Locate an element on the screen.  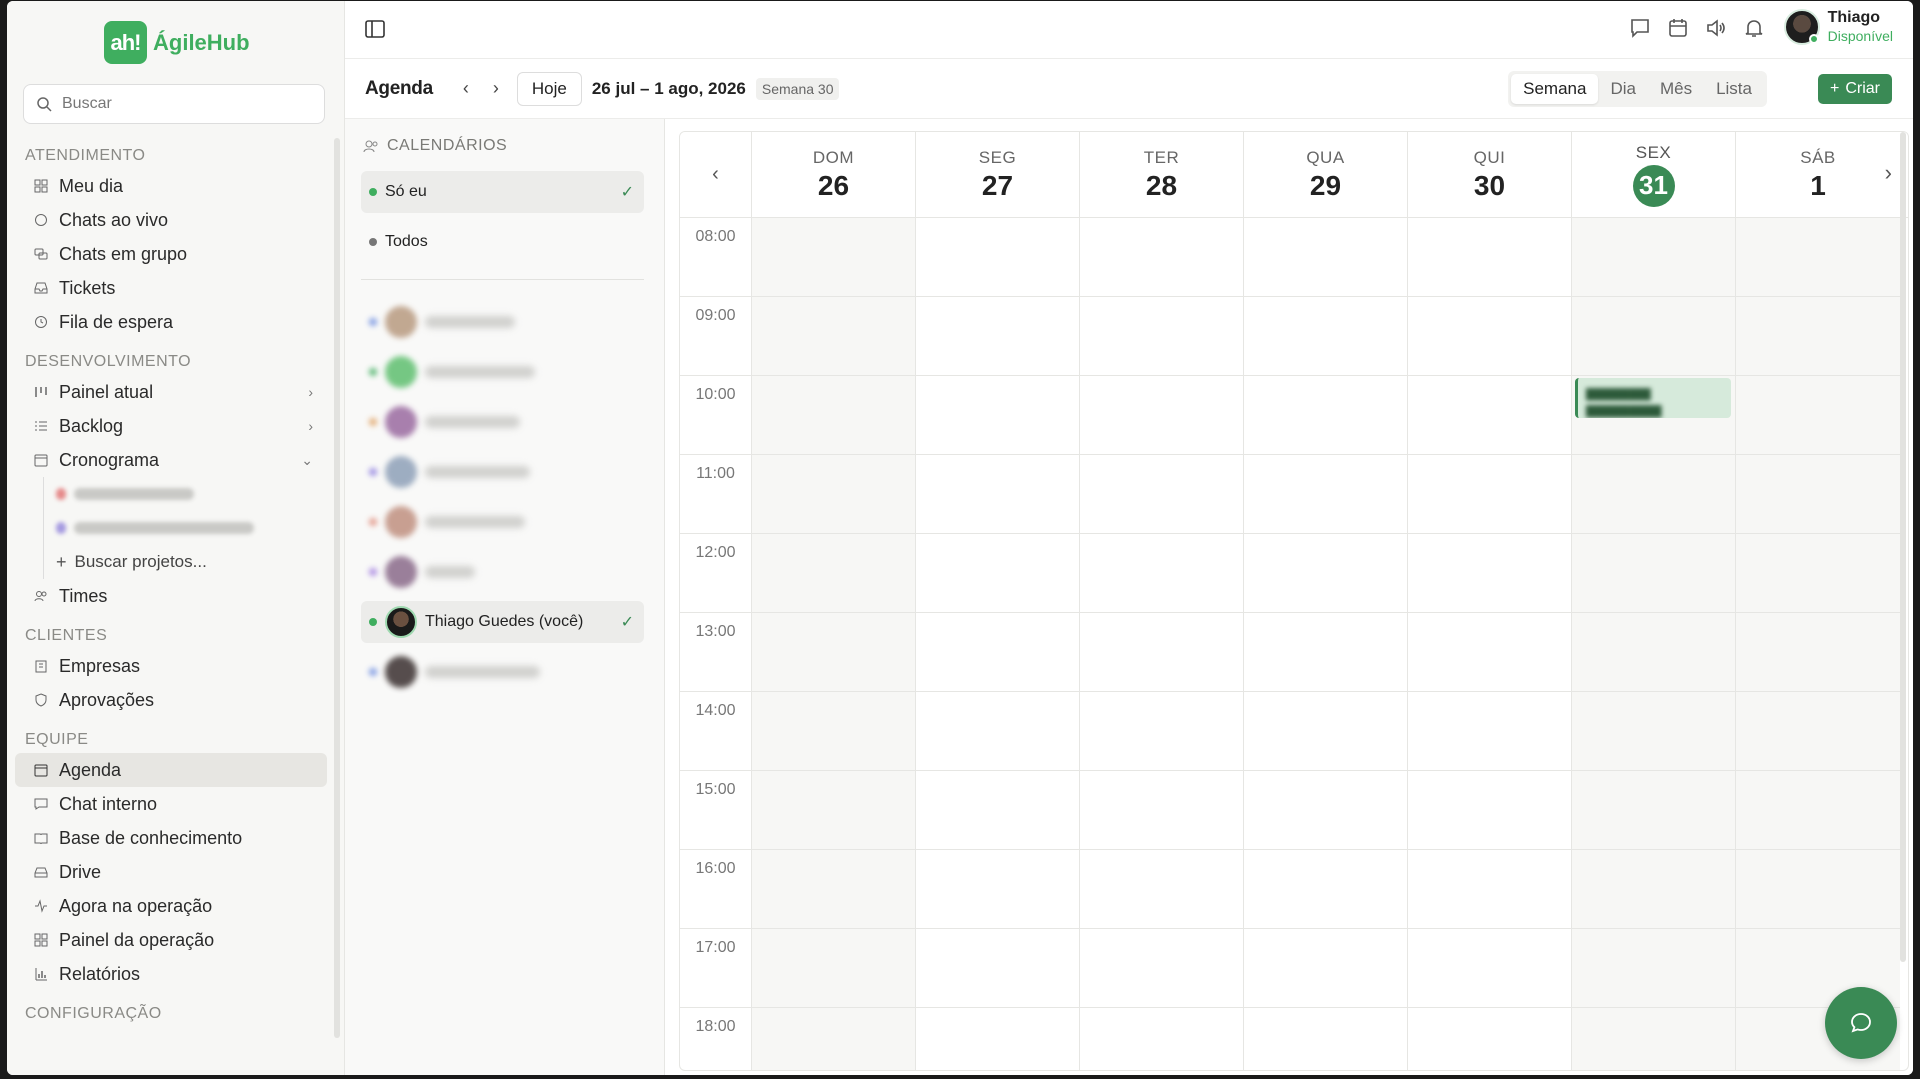
next-week-button: › is located at coordinates (496, 89).